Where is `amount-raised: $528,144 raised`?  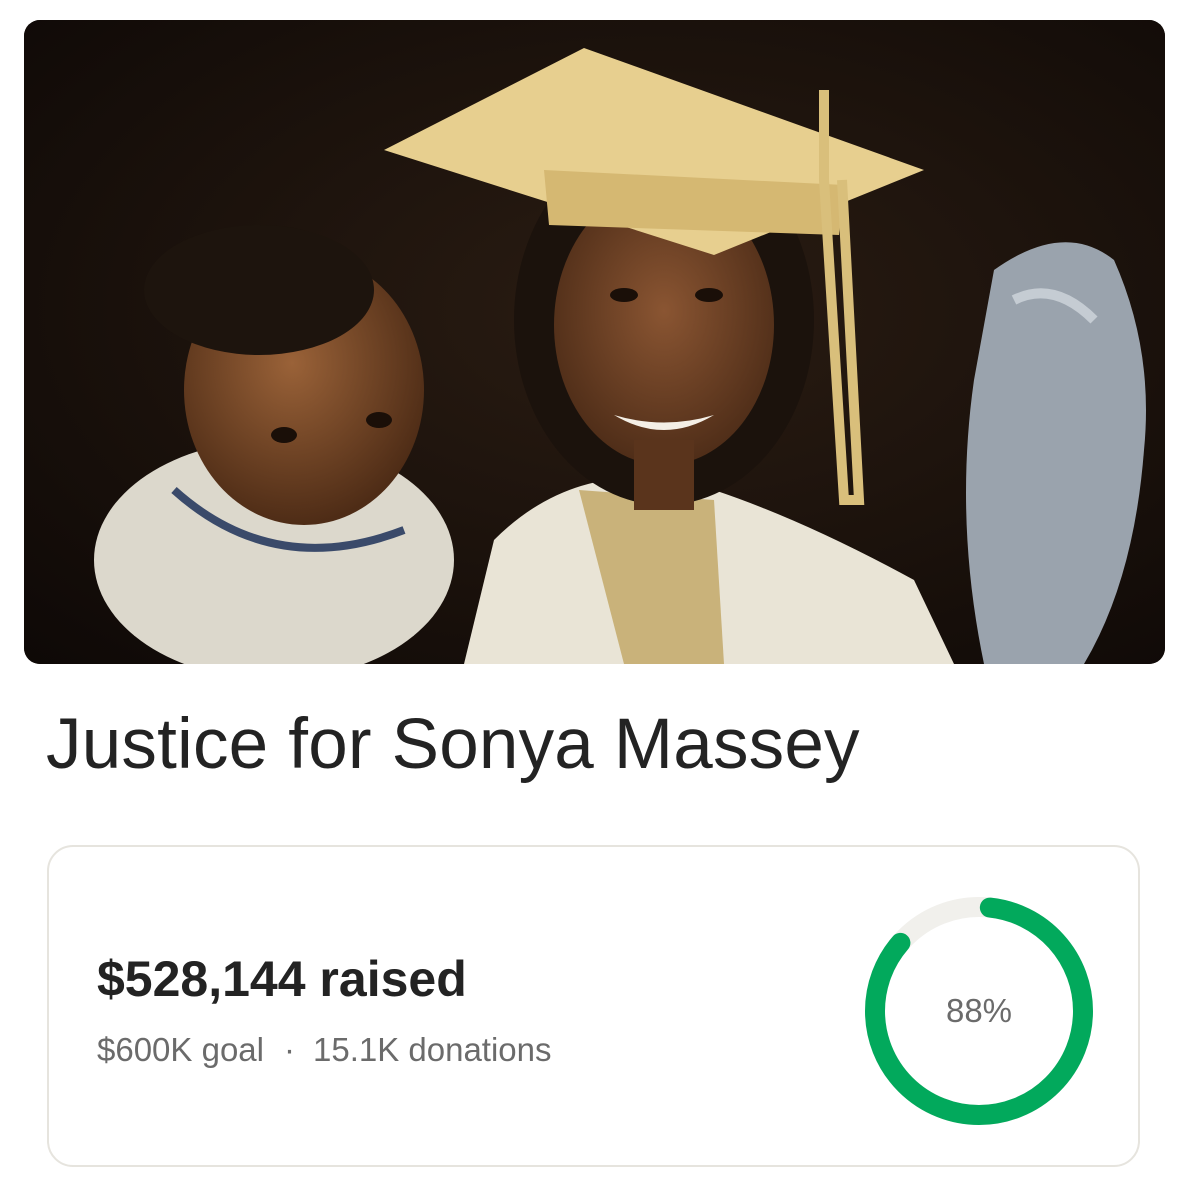 amount-raised: $528,144 raised is located at coordinates (282, 979).